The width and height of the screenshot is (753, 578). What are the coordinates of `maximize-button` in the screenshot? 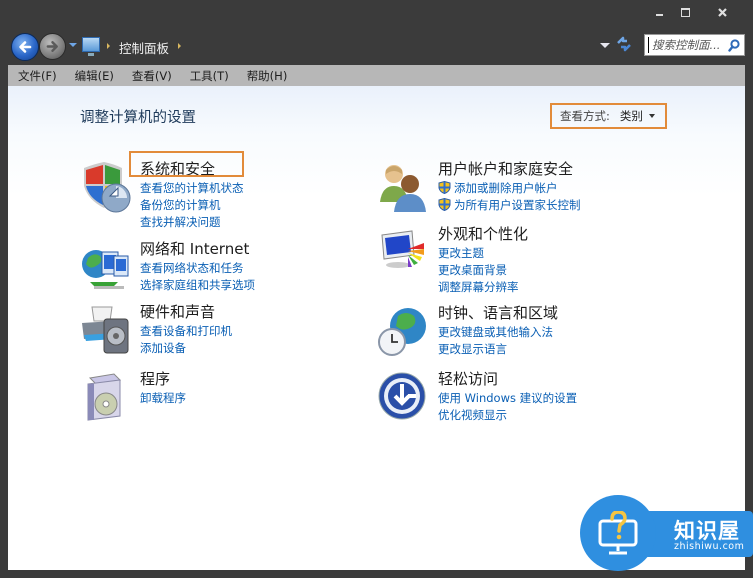 It's located at (685, 12).